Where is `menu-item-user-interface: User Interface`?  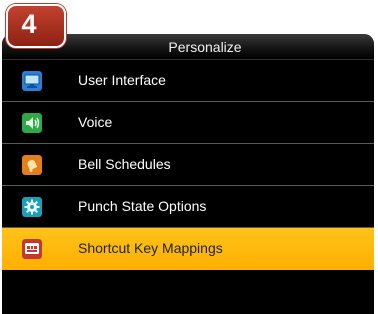 menu-item-user-interface: User Interface is located at coordinates (188, 81).